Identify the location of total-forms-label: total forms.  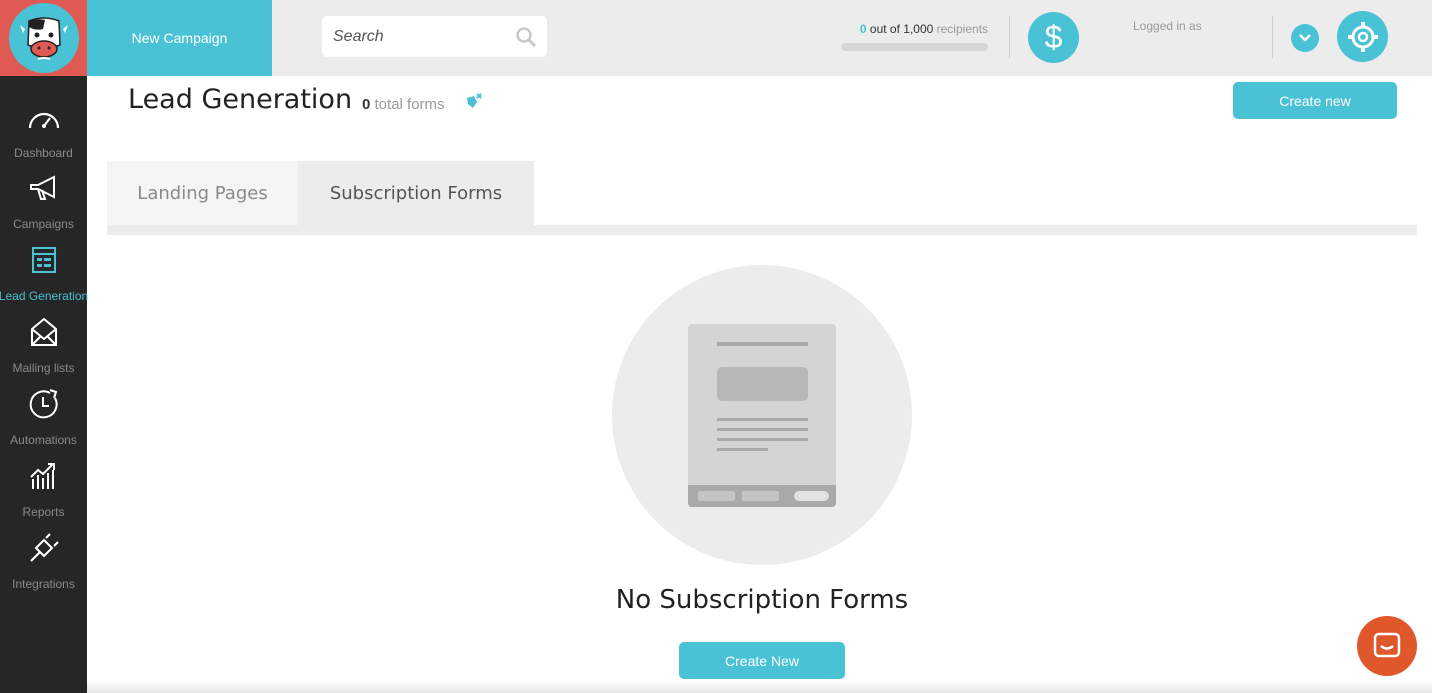
(409, 104).